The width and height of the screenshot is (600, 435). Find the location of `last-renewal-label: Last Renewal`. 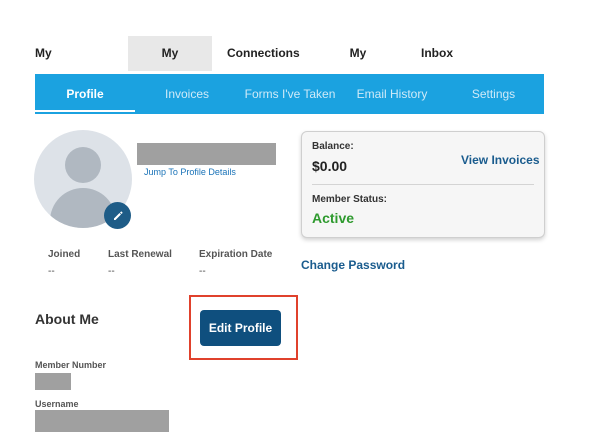

last-renewal-label: Last Renewal is located at coordinates (140, 254).